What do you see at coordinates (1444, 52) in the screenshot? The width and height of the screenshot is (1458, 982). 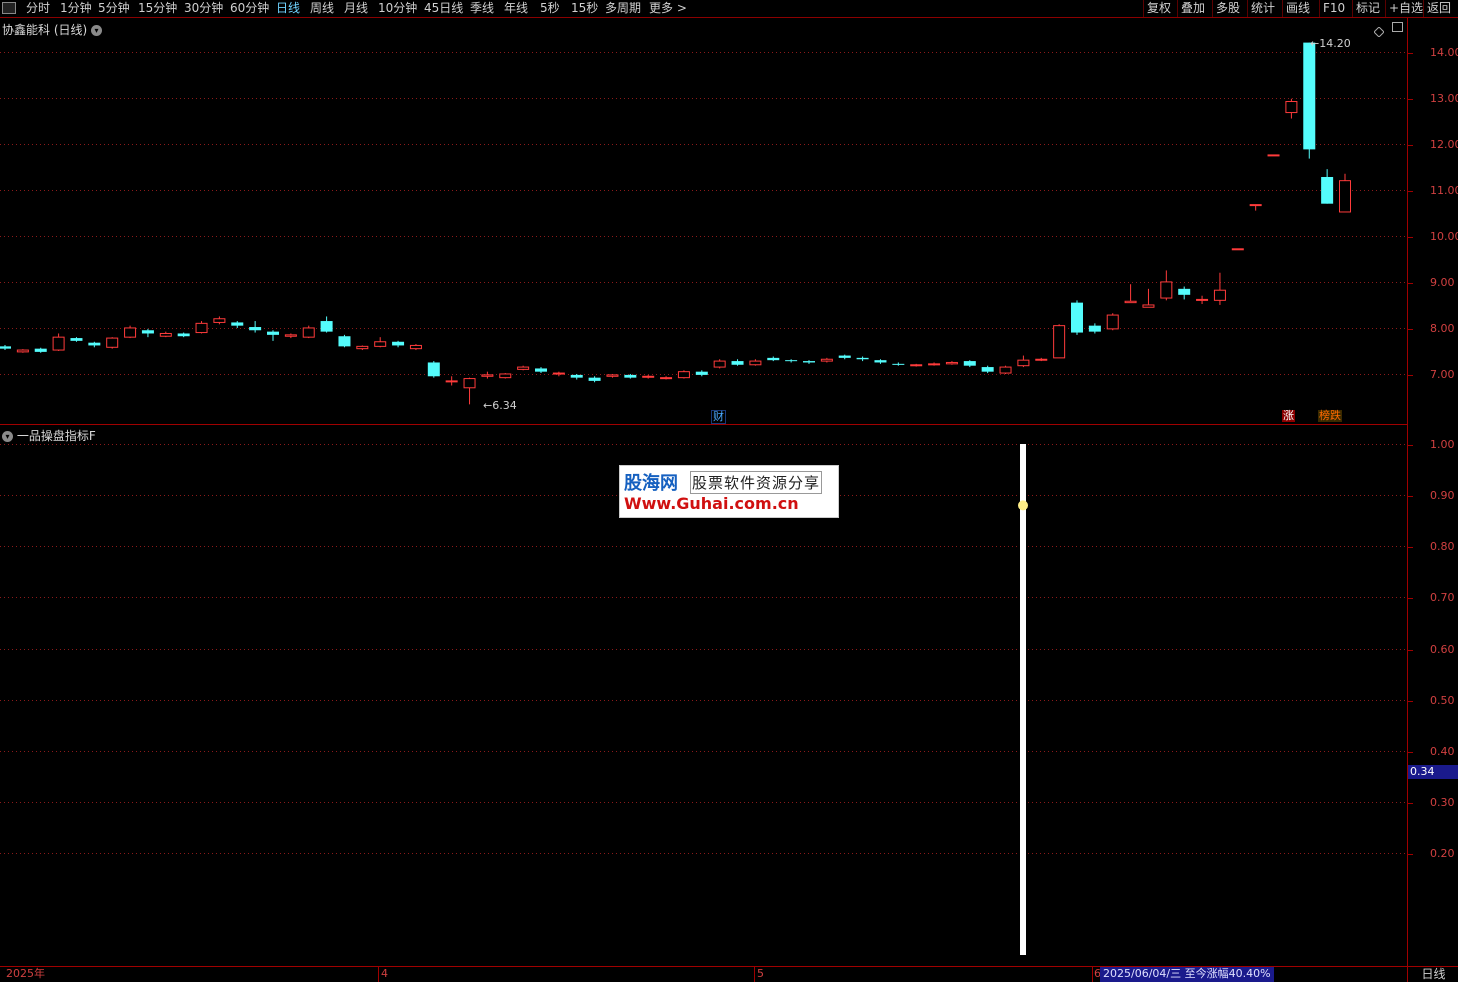 I see `price-axis-label: 14.00` at bounding box center [1444, 52].